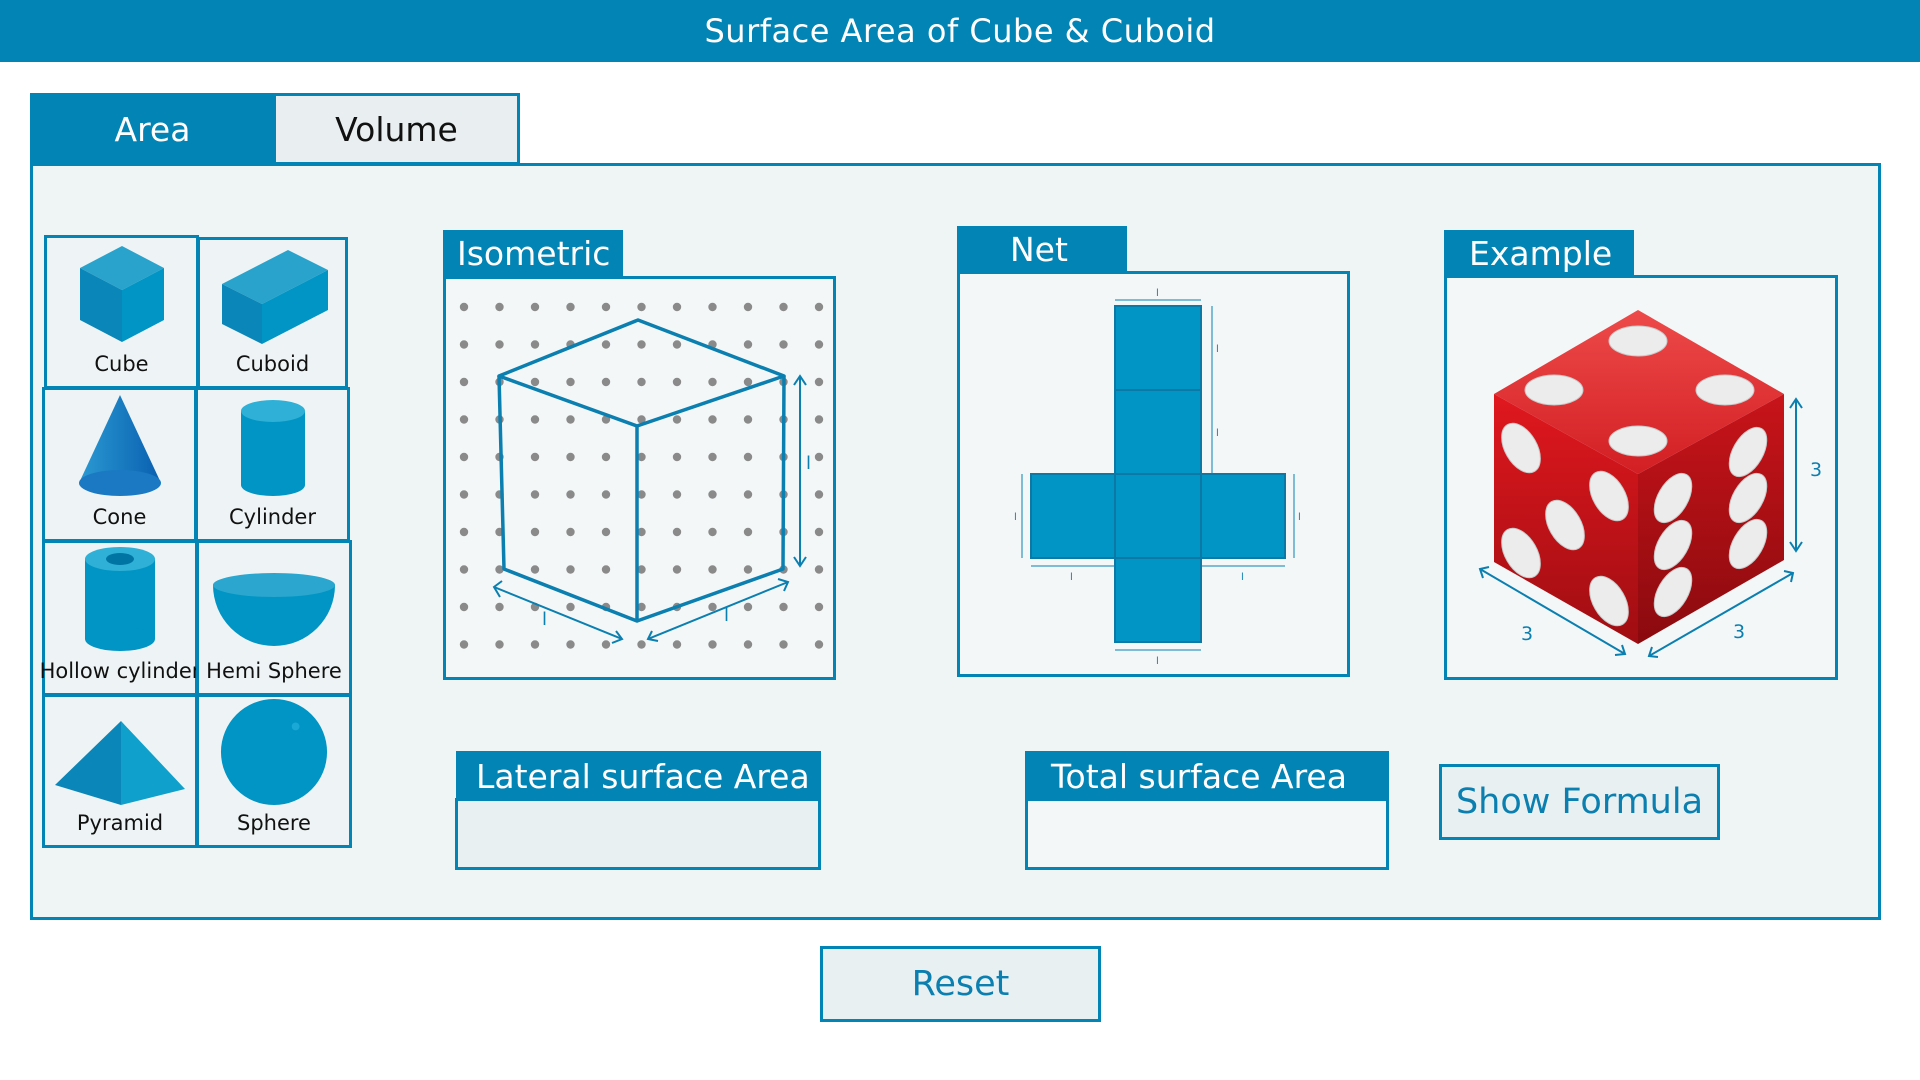  Describe the element at coordinates (272, 313) in the screenshot. I see `shape-cuboid: Cuboid` at that location.